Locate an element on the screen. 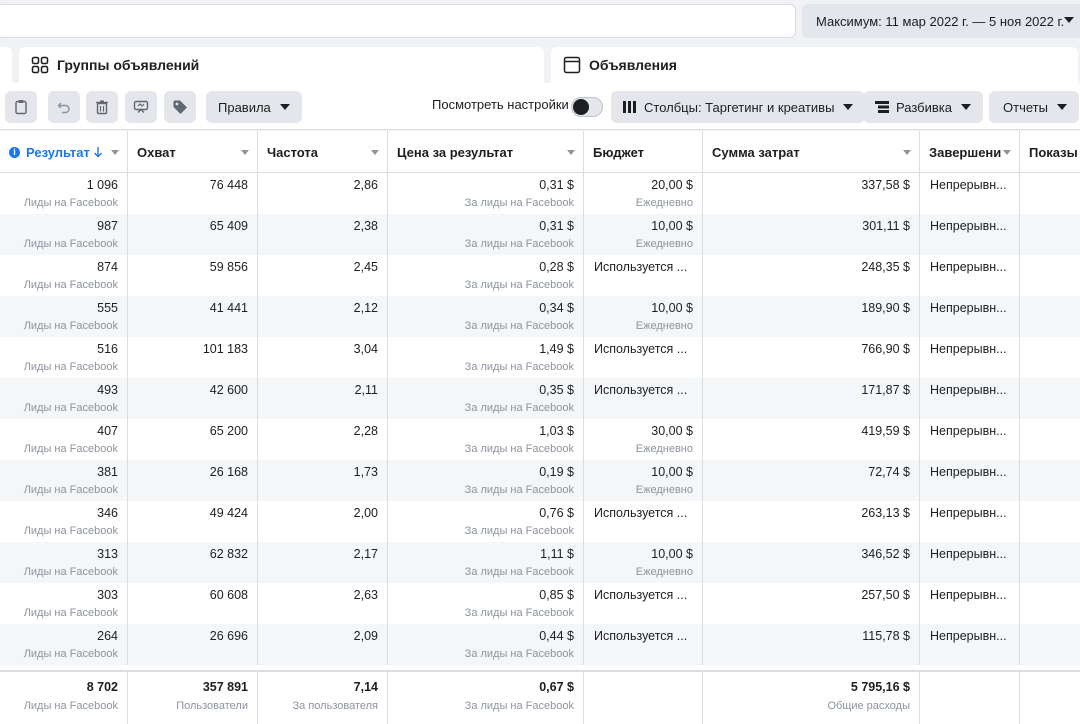  search-filter-input is located at coordinates (398, 21).